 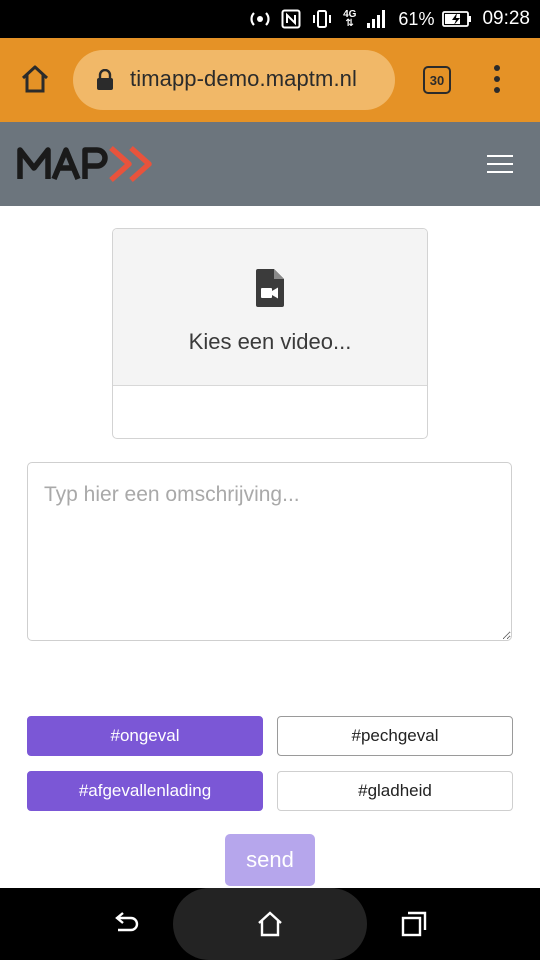 I want to click on tab-switcher-button: 30, so click(x=437, y=80).